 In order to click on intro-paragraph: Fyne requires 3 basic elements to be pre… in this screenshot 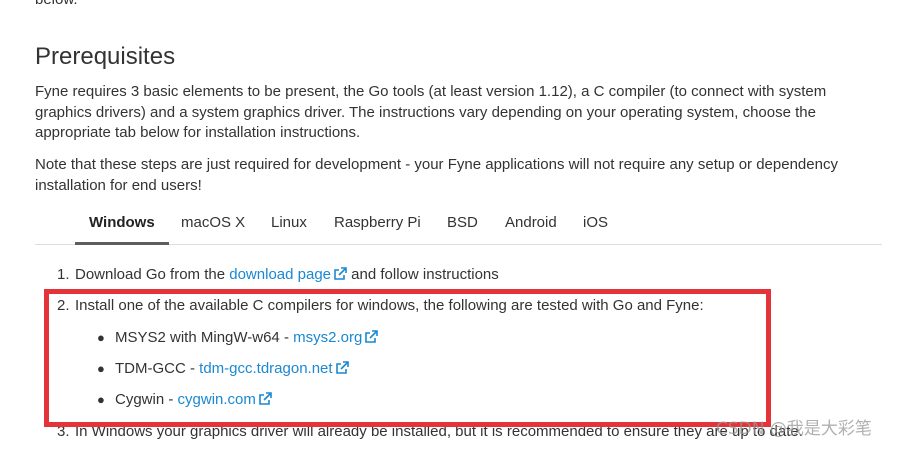, I will do `click(431, 112)`.